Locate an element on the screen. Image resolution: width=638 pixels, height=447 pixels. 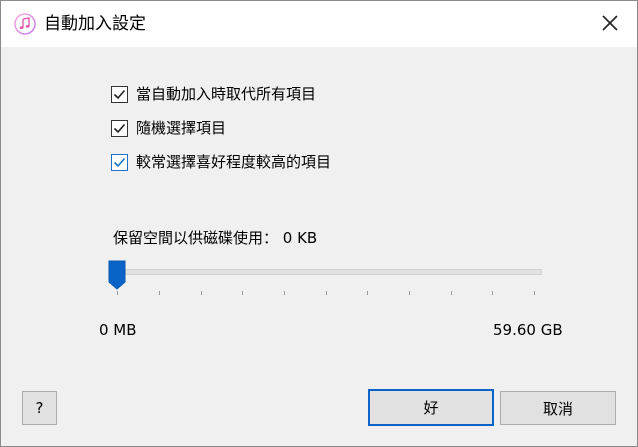
slider-min-label: 0 MB is located at coordinates (118, 330).